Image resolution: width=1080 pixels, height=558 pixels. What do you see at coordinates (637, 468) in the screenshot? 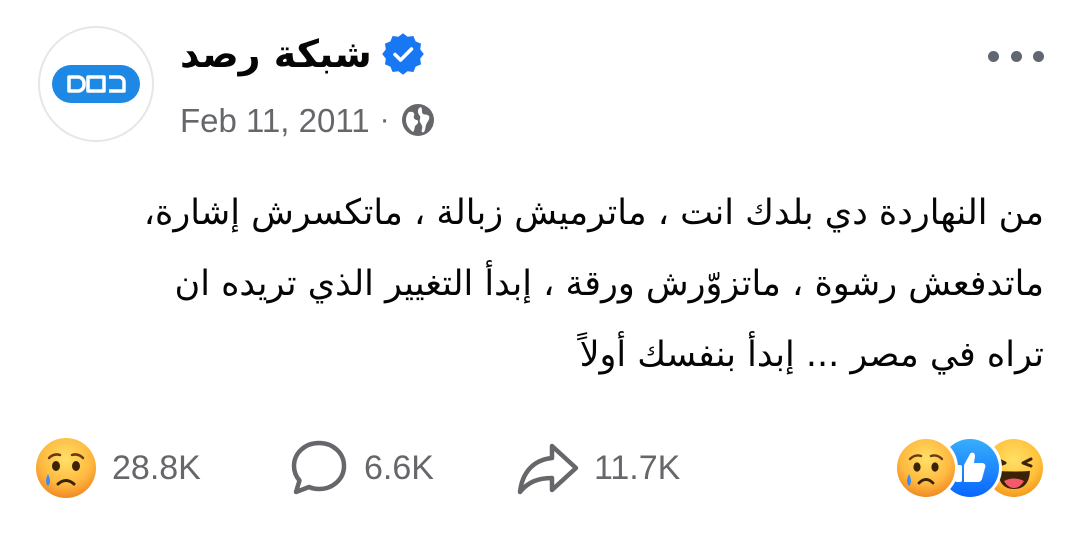
I see `shares-count: 11.7K` at bounding box center [637, 468].